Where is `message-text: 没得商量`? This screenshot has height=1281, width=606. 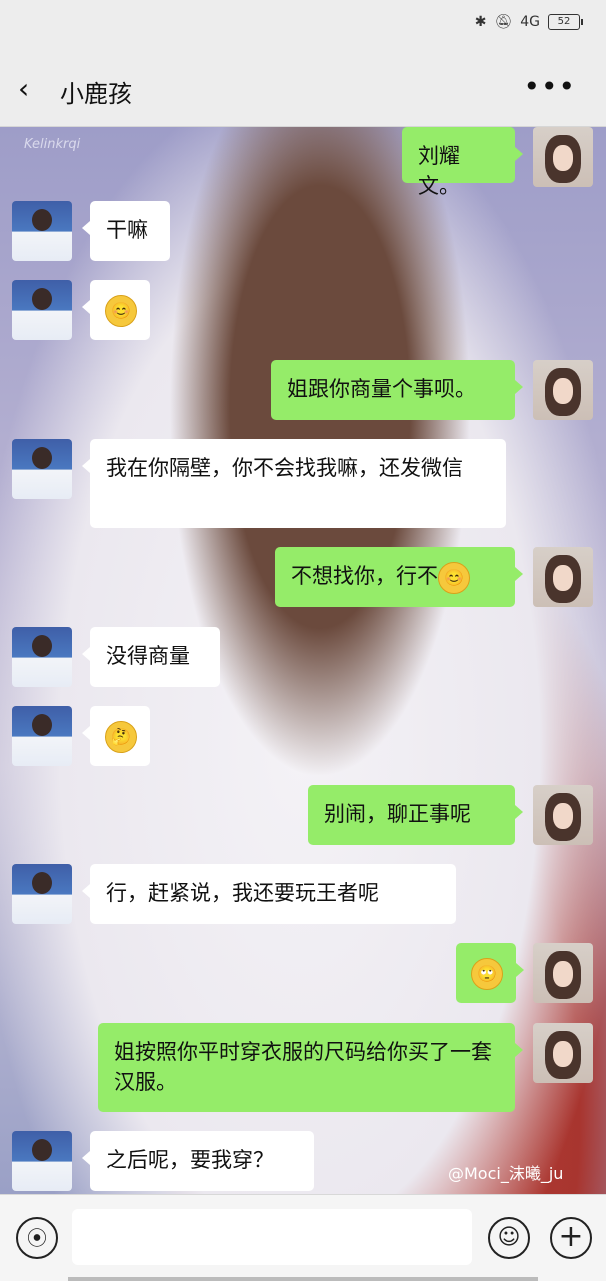
message-text: 没得商量 is located at coordinates (148, 656).